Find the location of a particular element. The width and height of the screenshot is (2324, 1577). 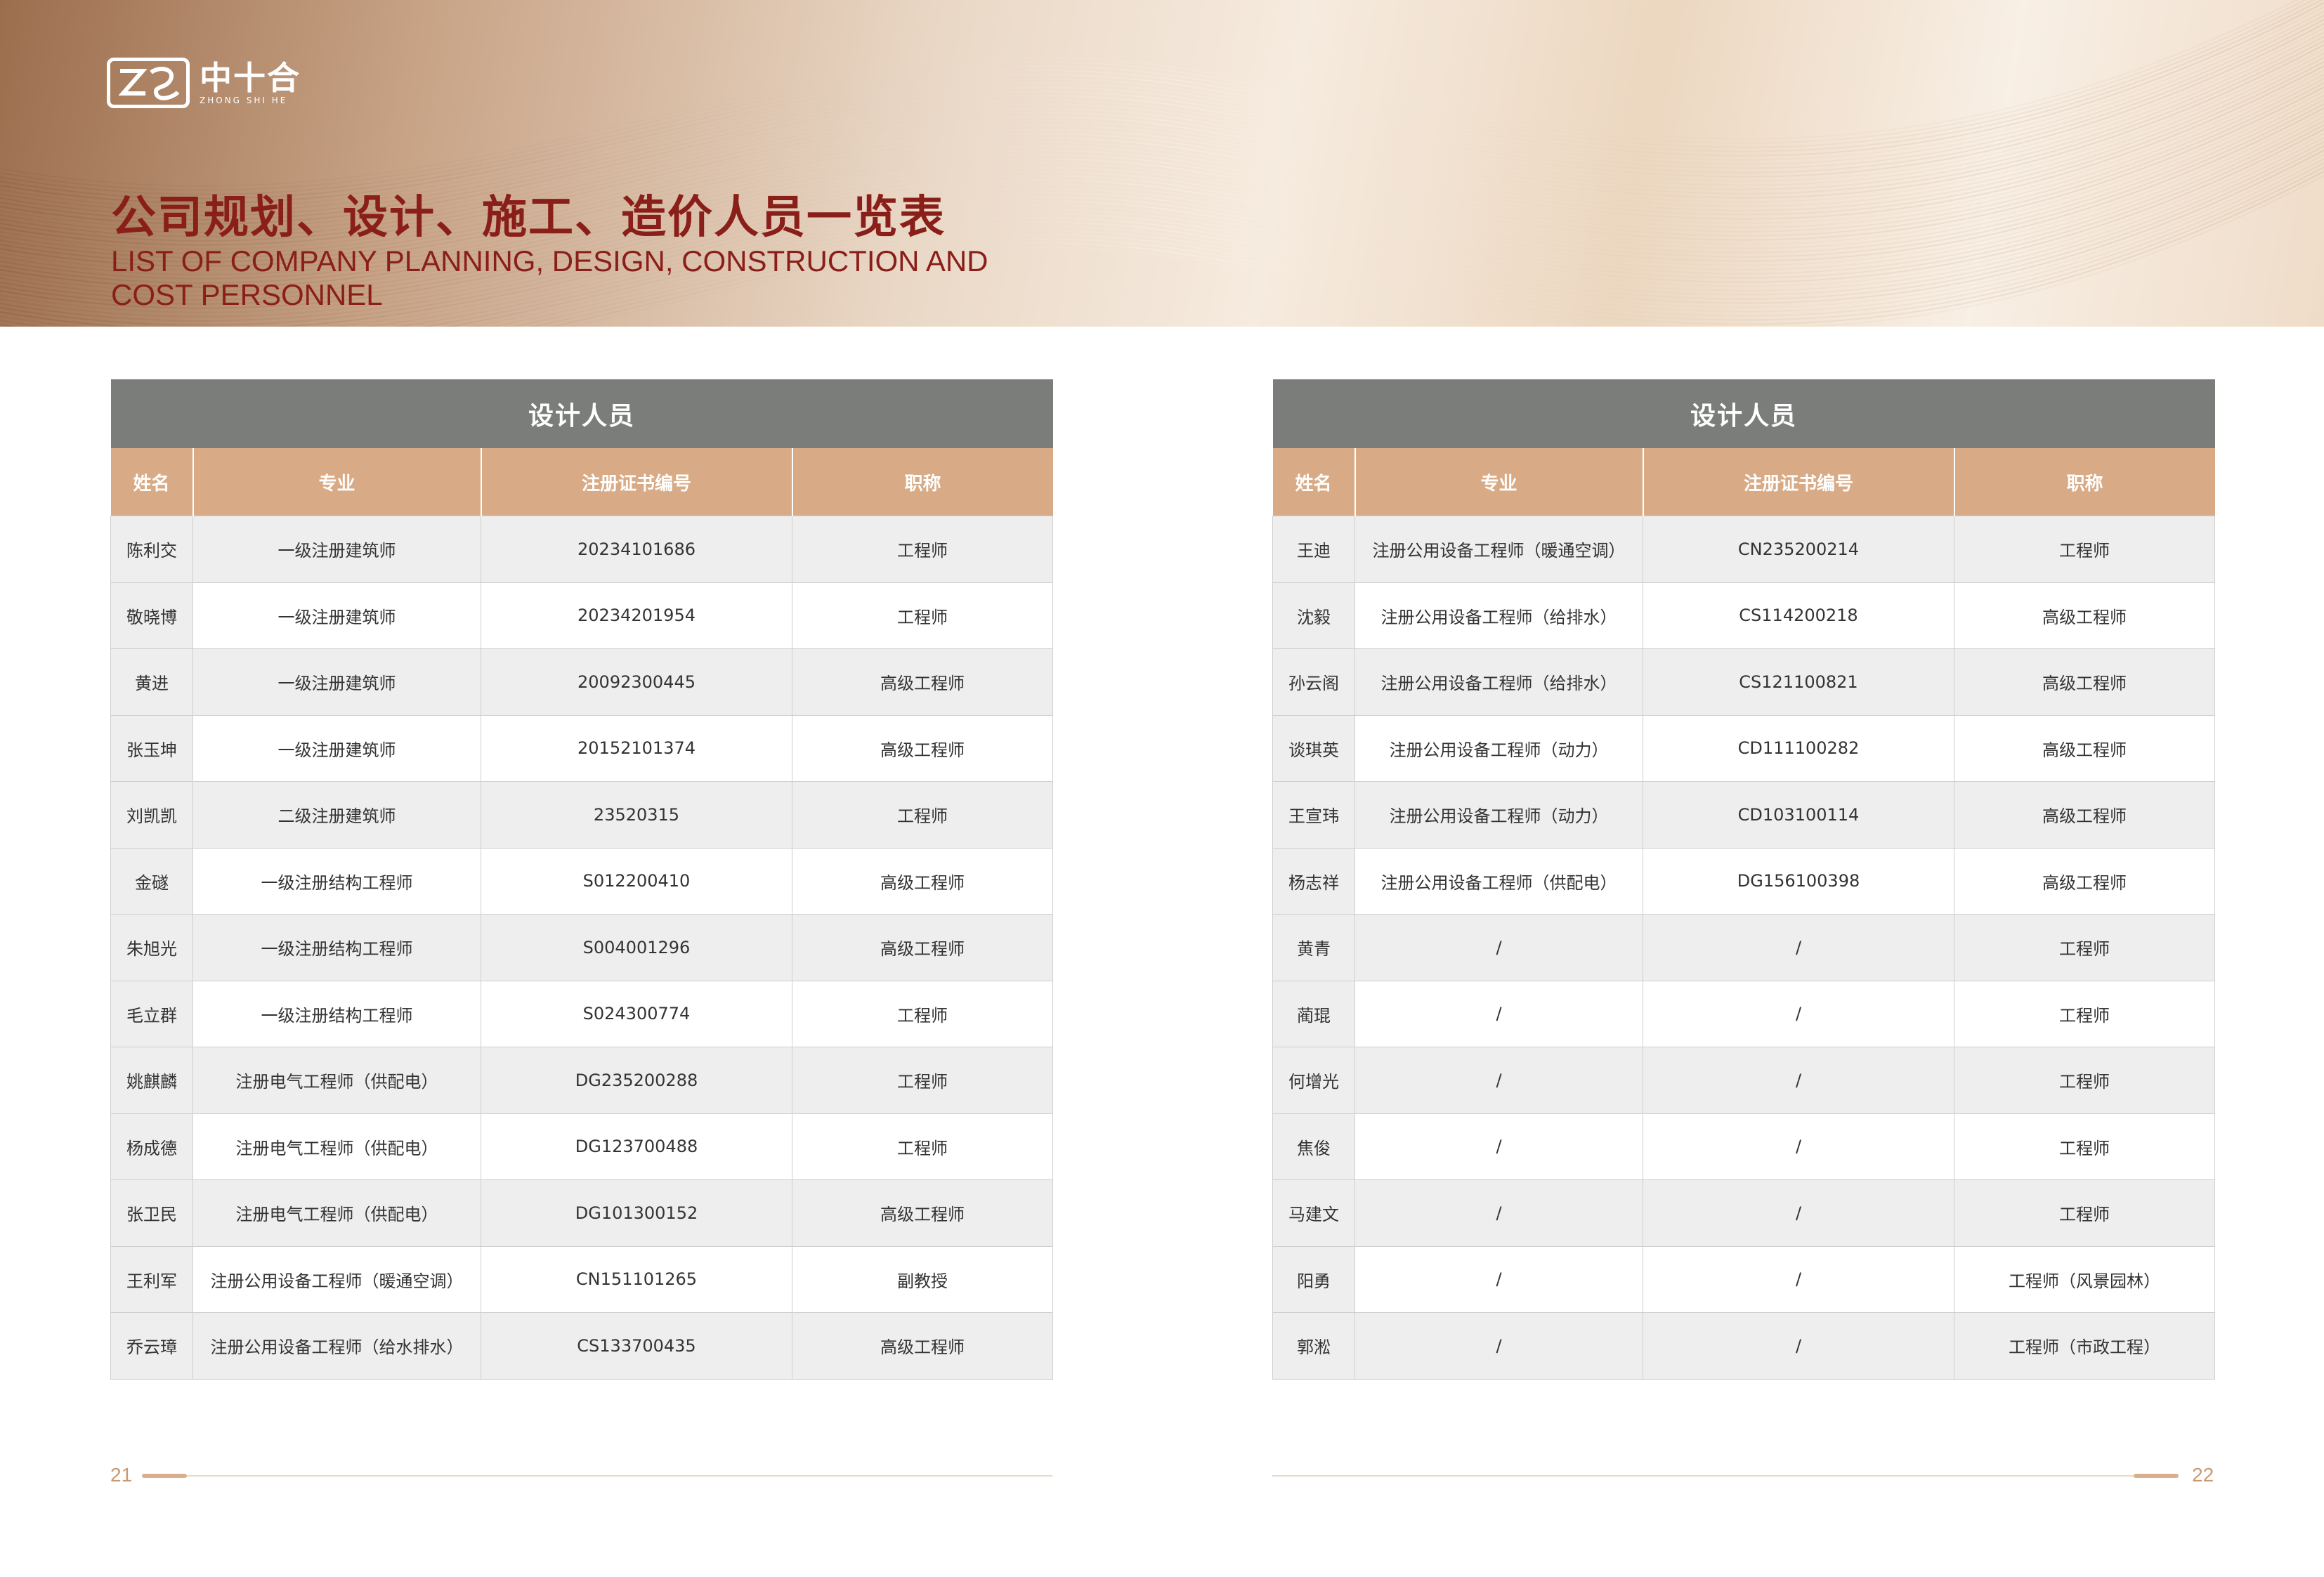

cell-certificate-number: 20092300445 is located at coordinates (636, 682).